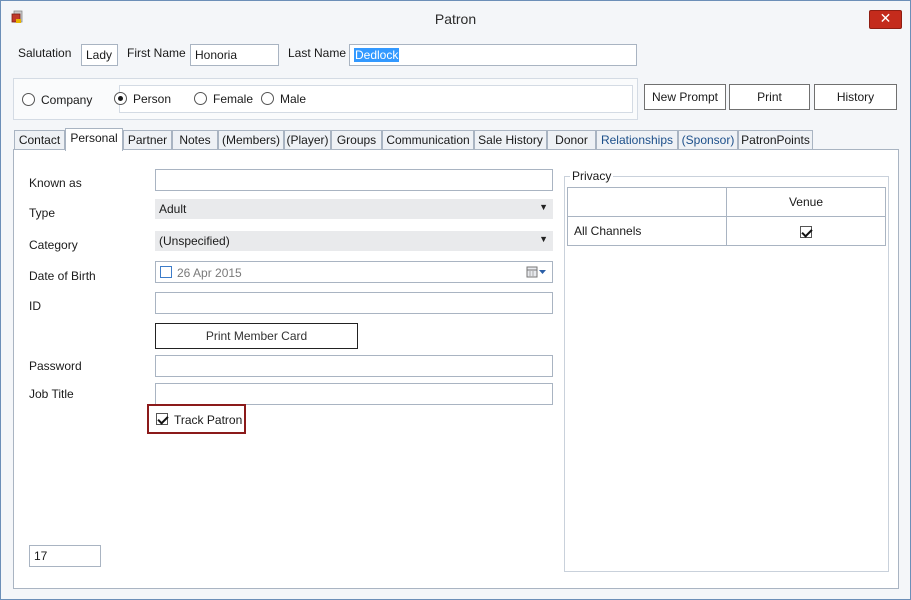 The width and height of the screenshot is (911, 600). What do you see at coordinates (592, 176) in the screenshot?
I see `privacy-legend: Privacy` at bounding box center [592, 176].